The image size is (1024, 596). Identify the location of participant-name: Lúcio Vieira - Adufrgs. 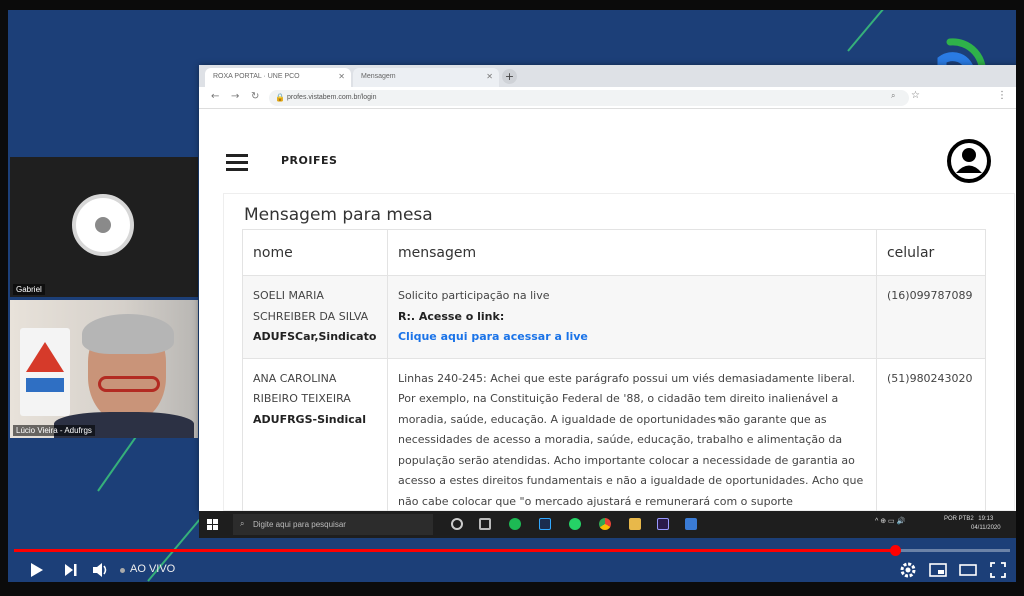
(54, 430).